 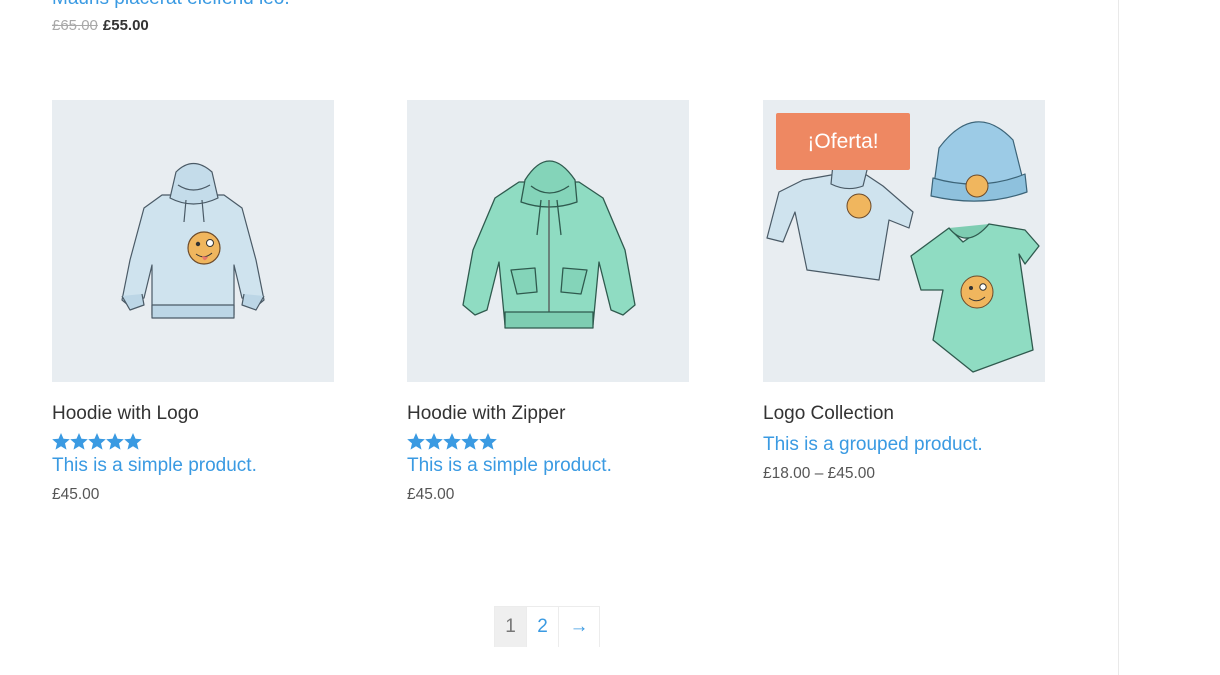 What do you see at coordinates (819, 473) in the screenshot?
I see `product-price: £18.00 – £45.00` at bounding box center [819, 473].